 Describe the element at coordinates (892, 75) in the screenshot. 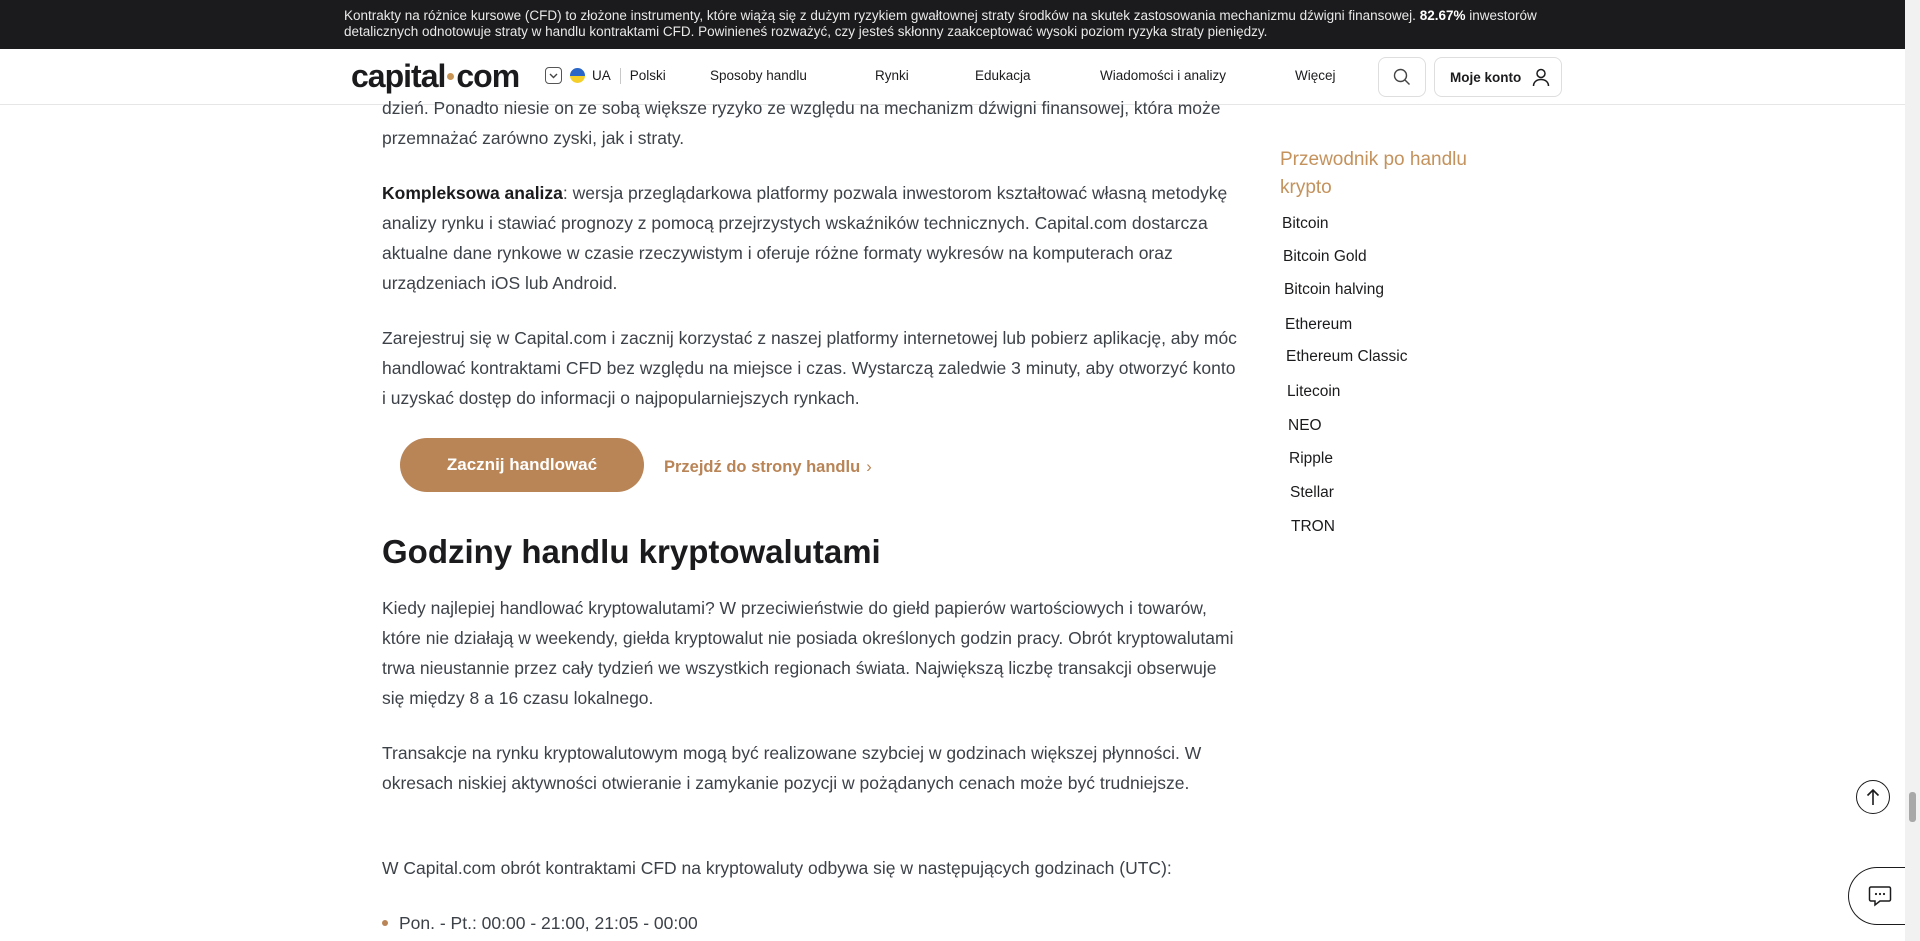

I see `nav-markets: Rynki` at that location.